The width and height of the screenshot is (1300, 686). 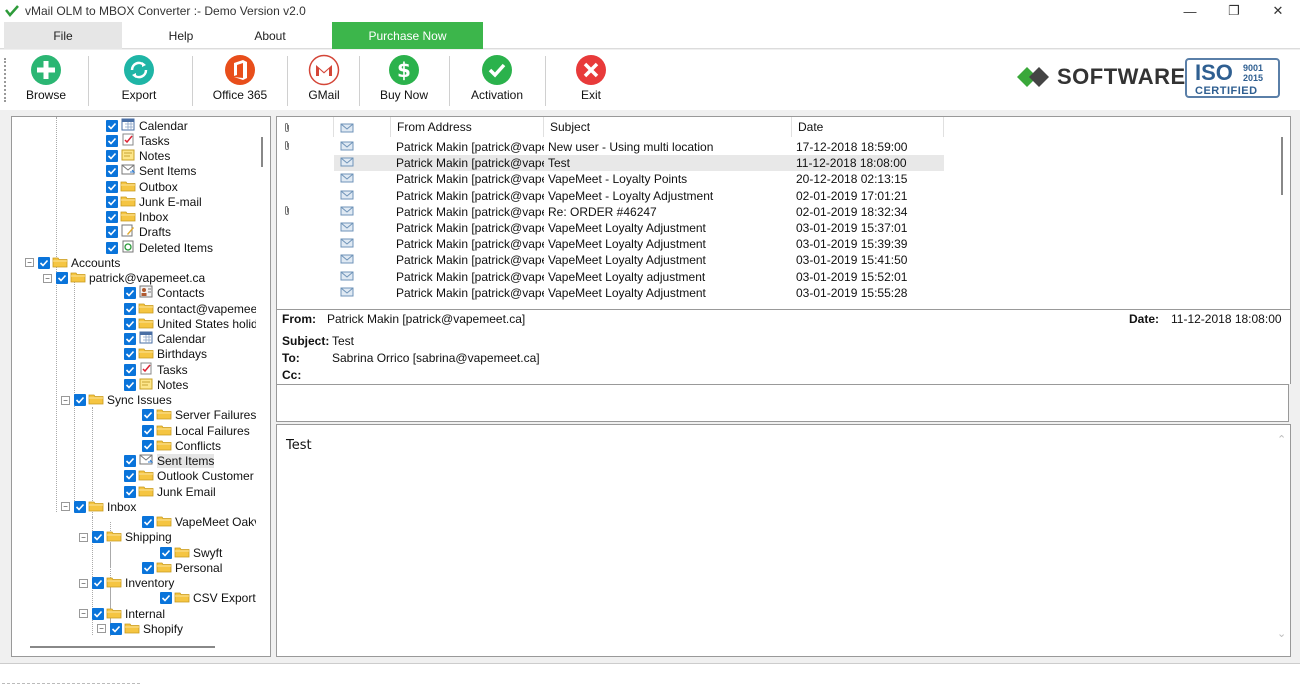 What do you see at coordinates (164, 293) in the screenshot?
I see `tree-item: Contacts` at bounding box center [164, 293].